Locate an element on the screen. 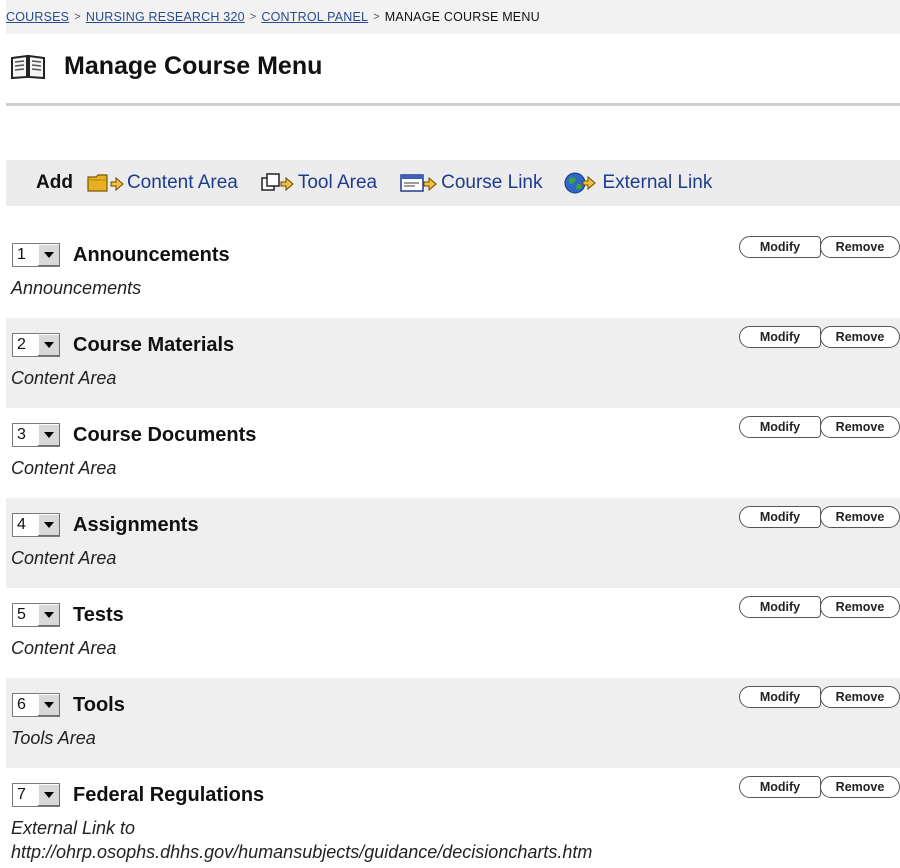 The width and height of the screenshot is (900, 868). menu-item-name: Course Documents is located at coordinates (165, 435).